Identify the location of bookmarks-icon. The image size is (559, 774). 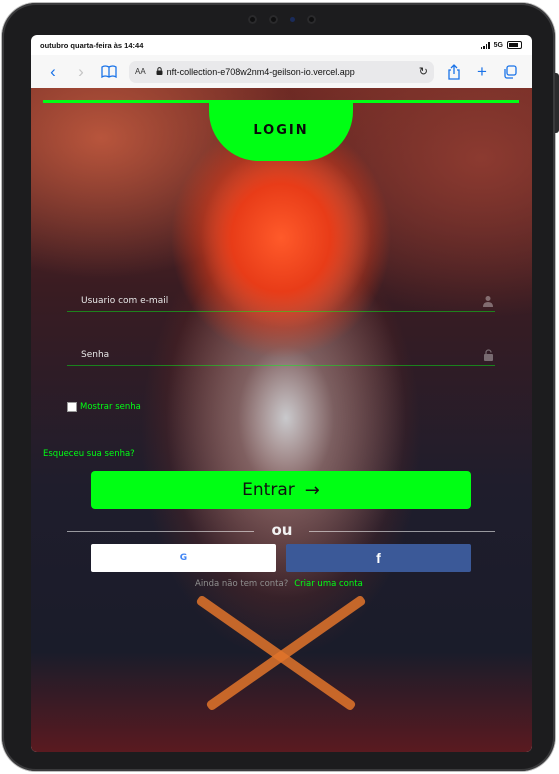
(109, 72).